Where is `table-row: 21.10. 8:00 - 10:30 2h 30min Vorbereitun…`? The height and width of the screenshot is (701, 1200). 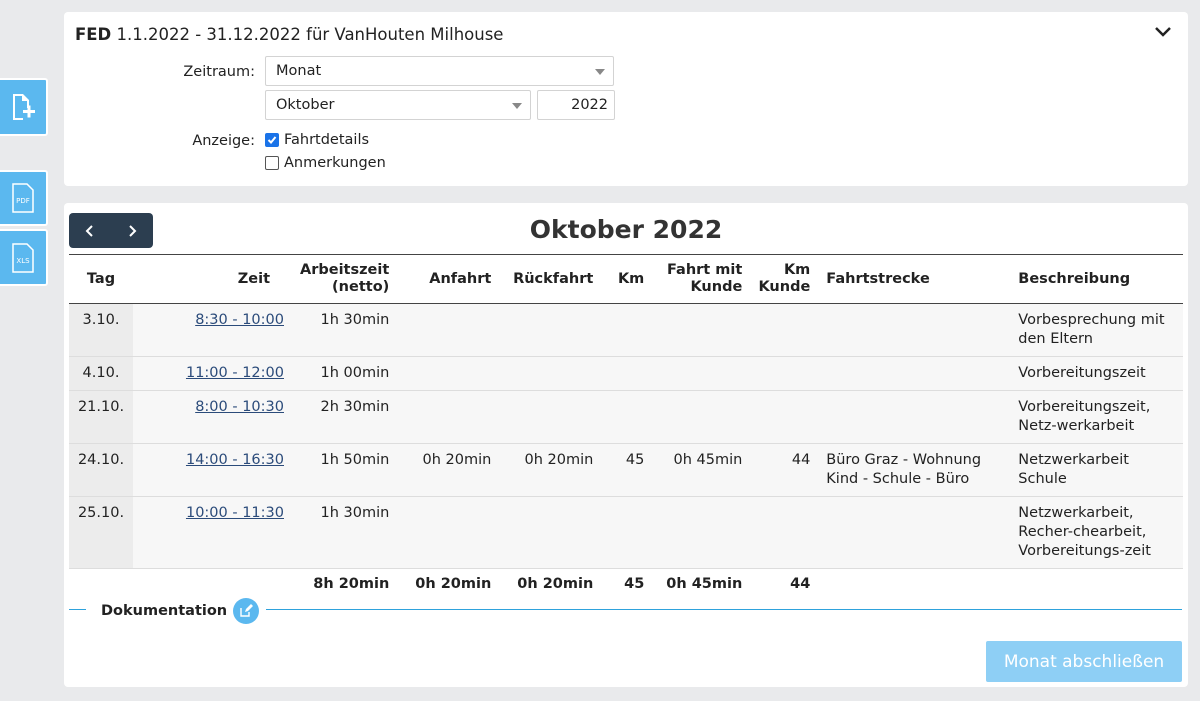 table-row: 21.10. 8:00 - 10:30 2h 30min Vorbereitun… is located at coordinates (626, 417).